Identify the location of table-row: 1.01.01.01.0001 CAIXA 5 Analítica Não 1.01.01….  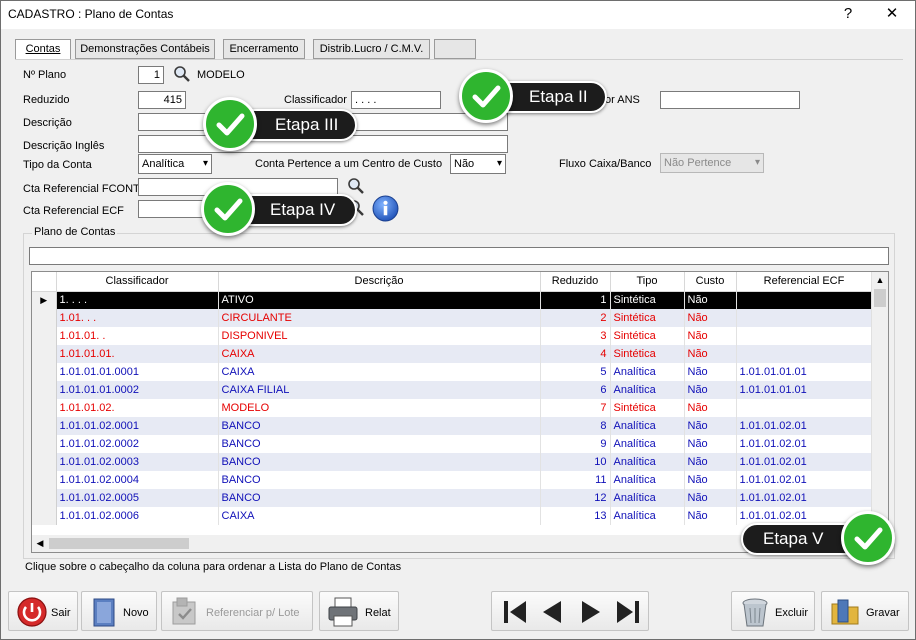
(452, 372).